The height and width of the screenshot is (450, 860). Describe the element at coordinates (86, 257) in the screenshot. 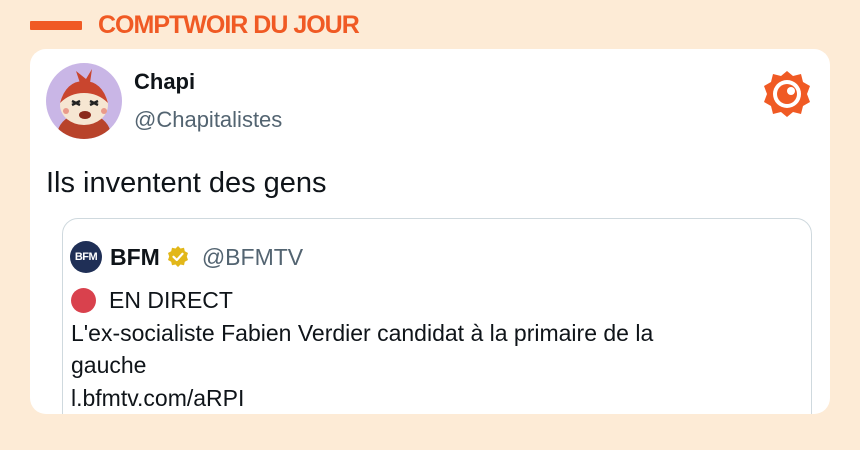

I see `bfm-logo-icon: BFM` at that location.